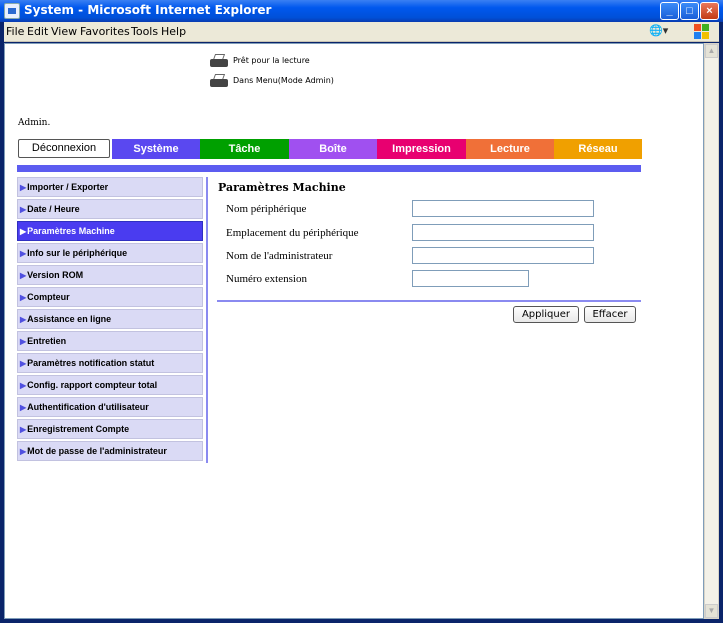 Image resolution: width=723 pixels, height=623 pixels. I want to click on sidebar-item-authentification: ▶Authentification d'utilisateur, so click(110, 407).